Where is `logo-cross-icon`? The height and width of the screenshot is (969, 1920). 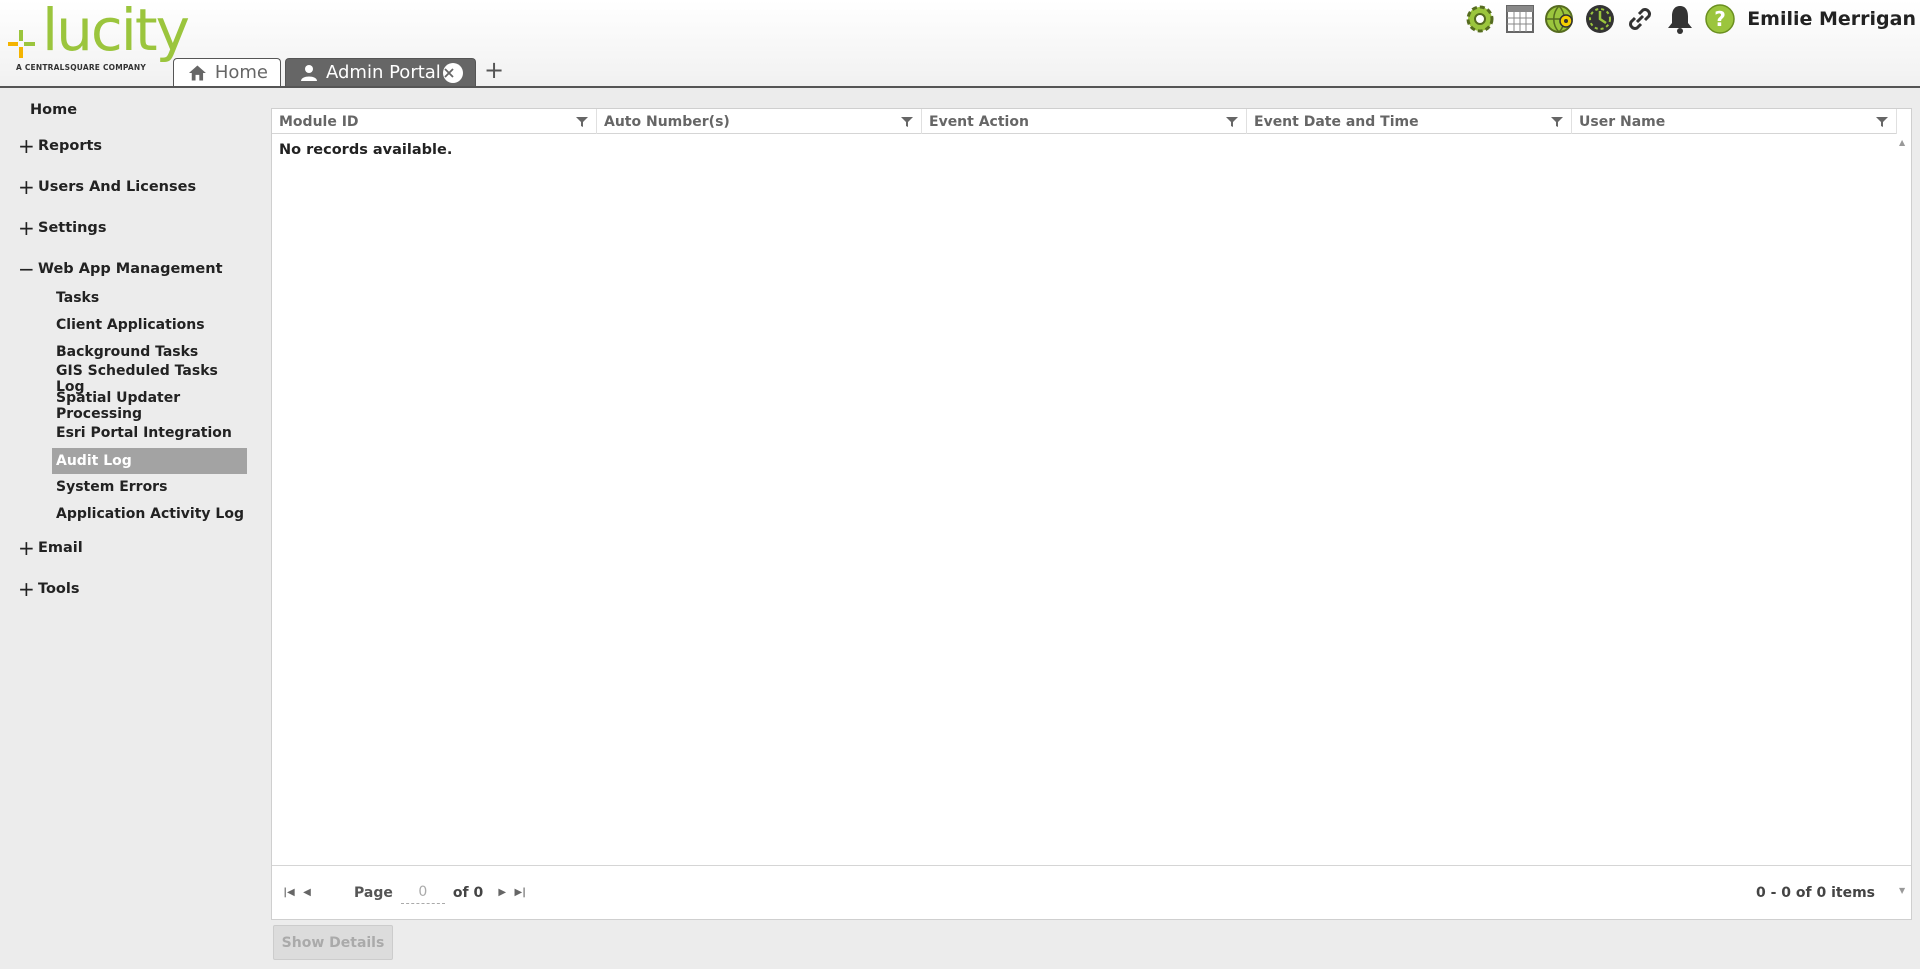
logo-cross-icon is located at coordinates (21, 44).